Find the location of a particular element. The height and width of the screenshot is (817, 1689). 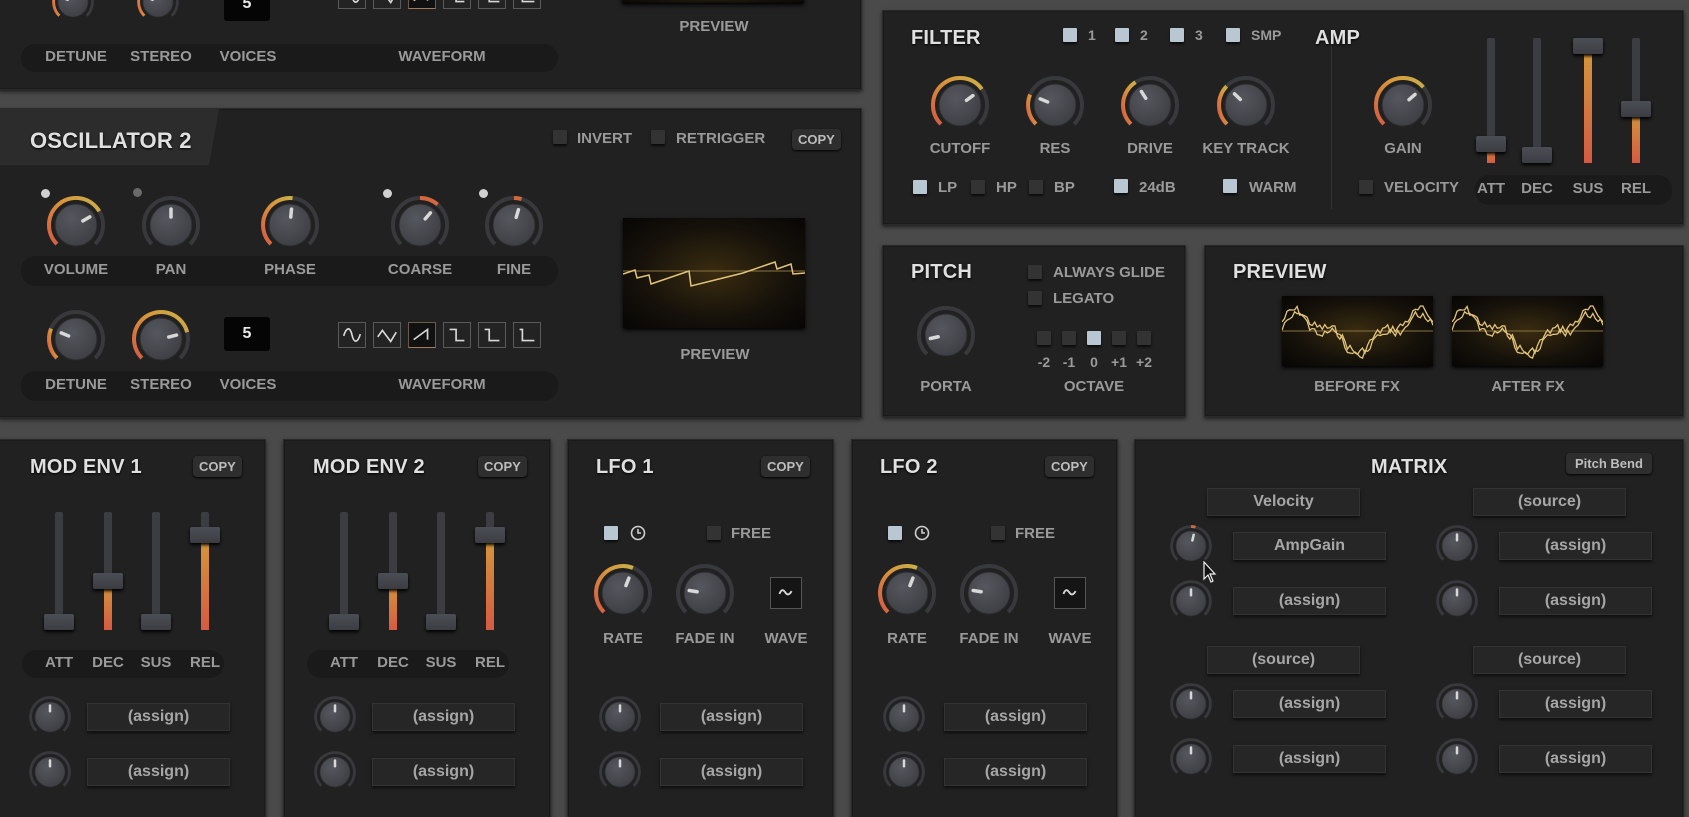

drive-knob is located at coordinates (1150, 105).